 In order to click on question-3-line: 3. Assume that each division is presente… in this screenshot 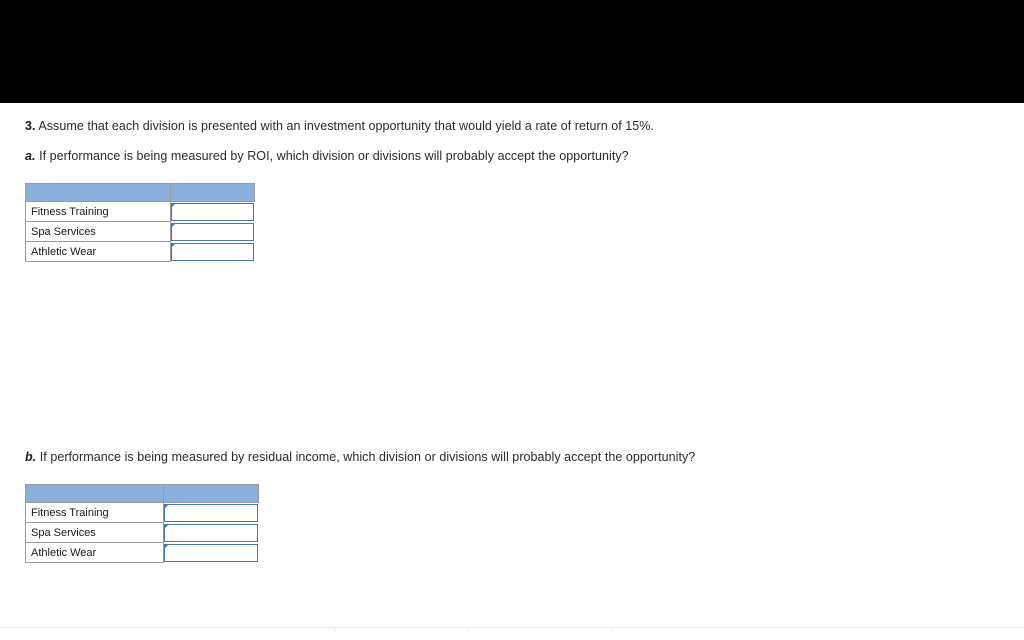, I will do `click(339, 126)`.